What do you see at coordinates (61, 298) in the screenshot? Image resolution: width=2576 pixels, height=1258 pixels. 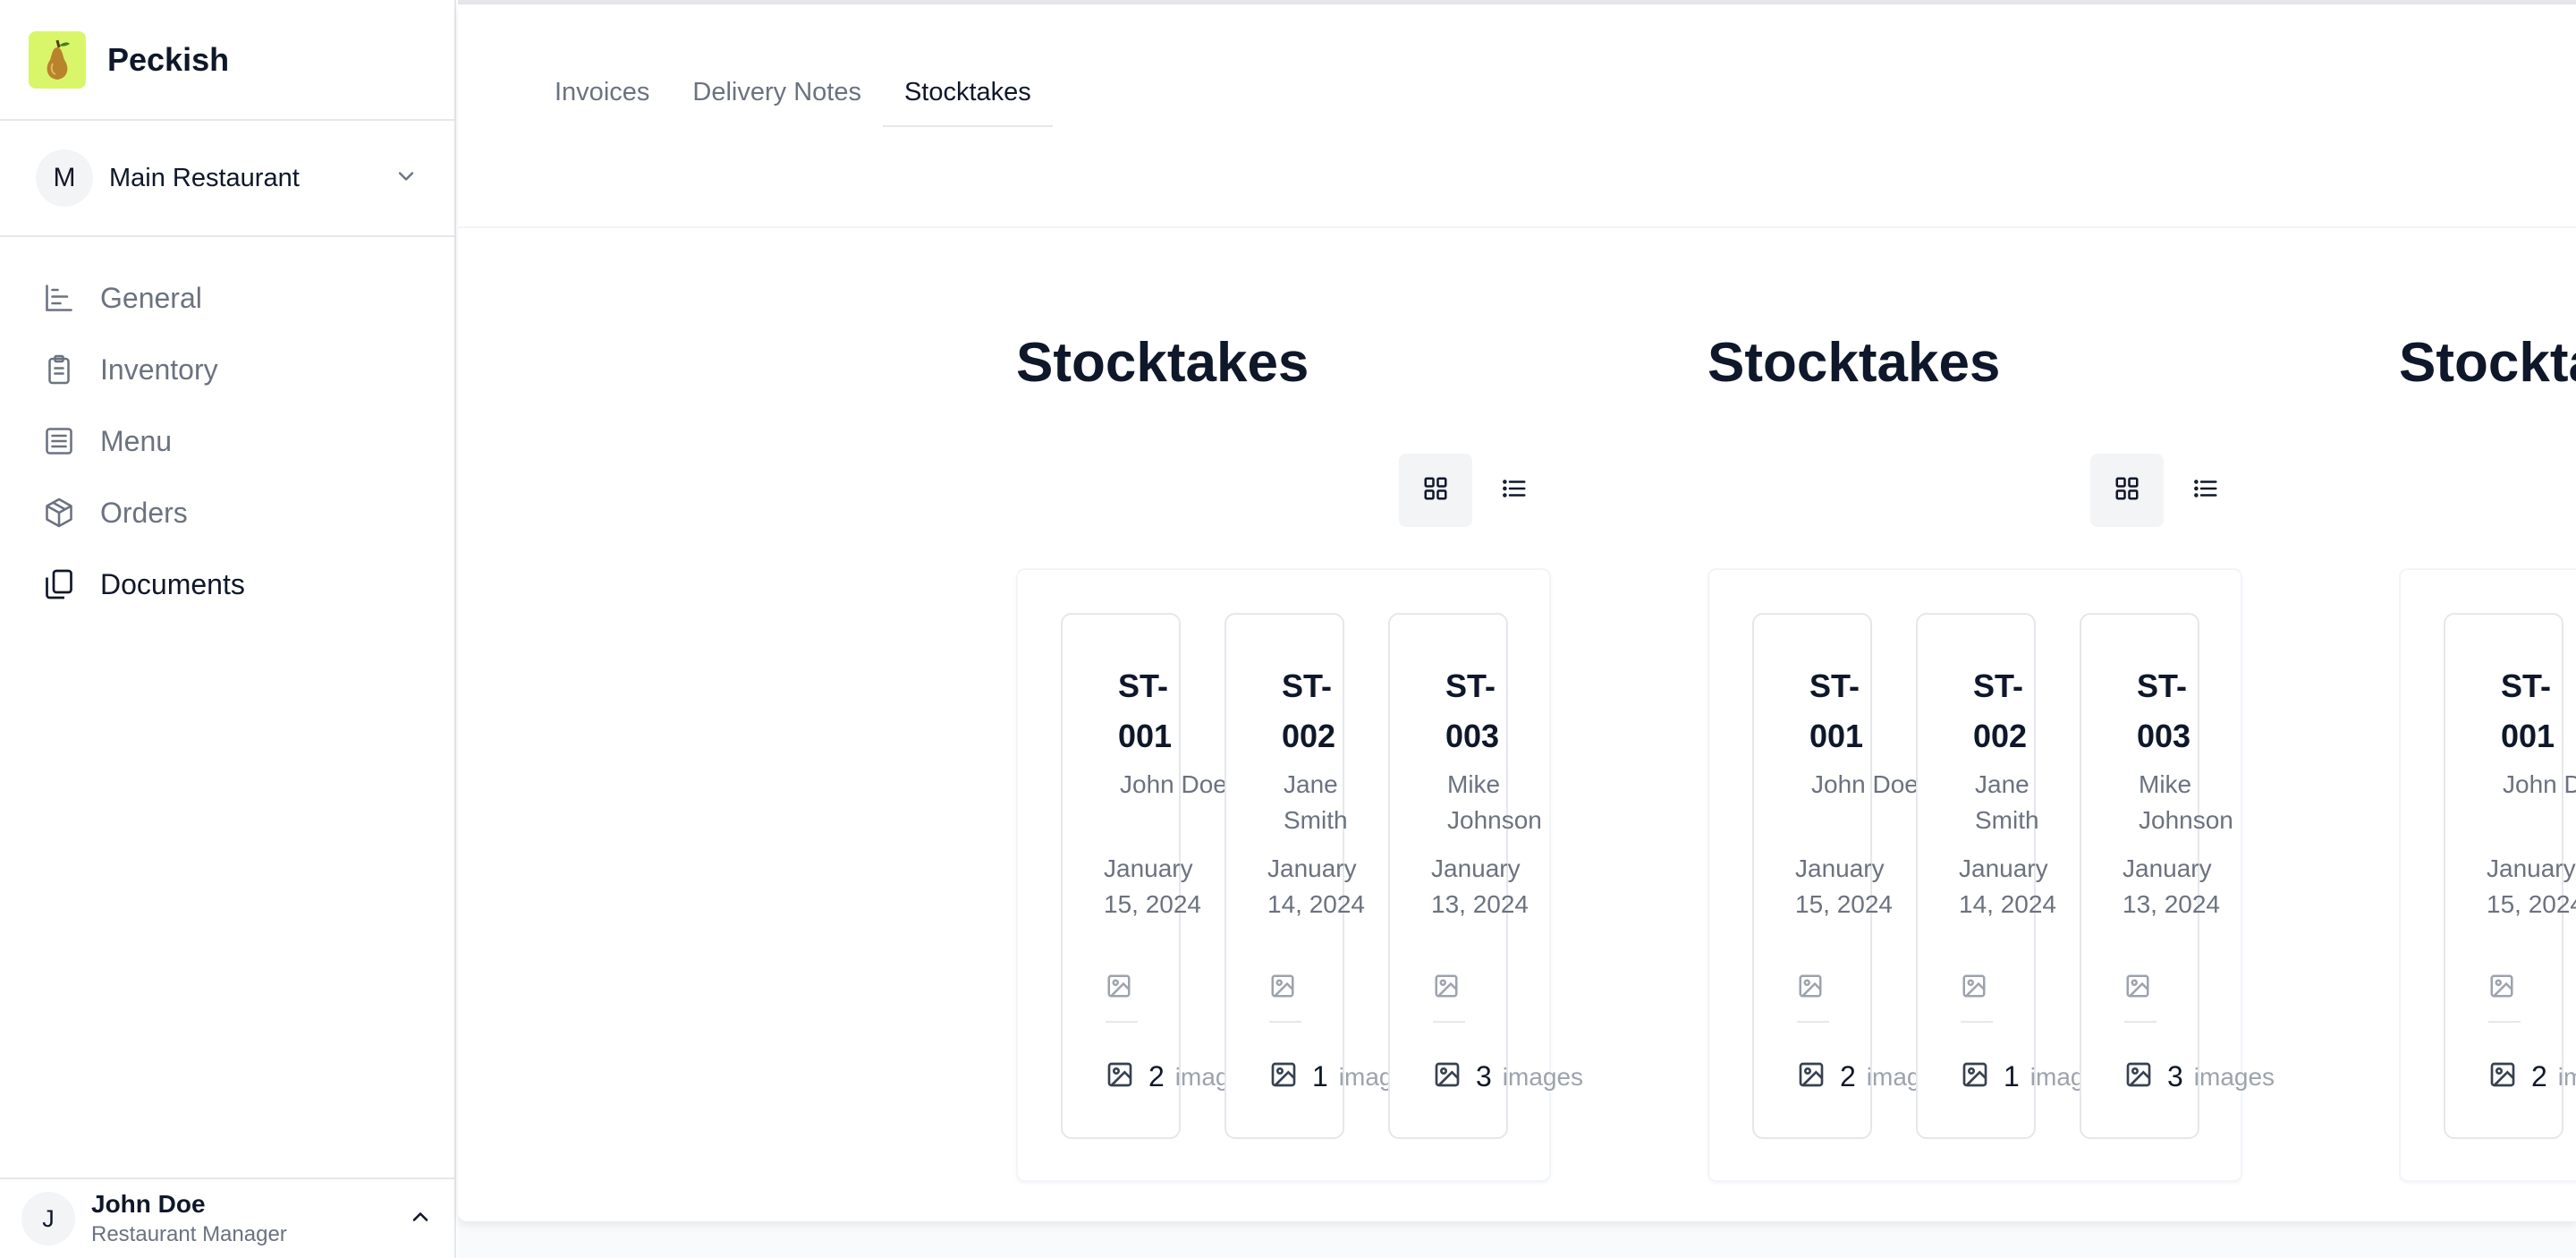 I see `bar-chart-icon` at bounding box center [61, 298].